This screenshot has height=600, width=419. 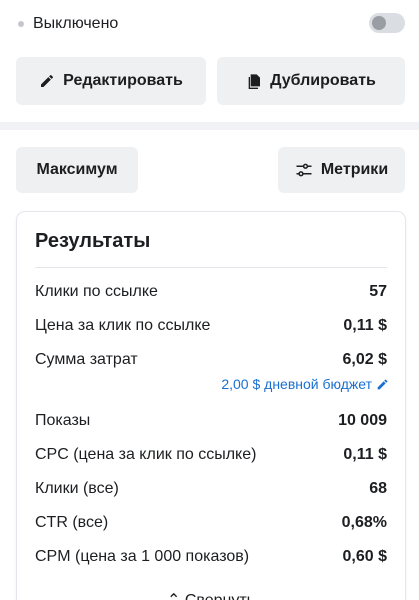 I want to click on sliders-icon, so click(x=304, y=170).